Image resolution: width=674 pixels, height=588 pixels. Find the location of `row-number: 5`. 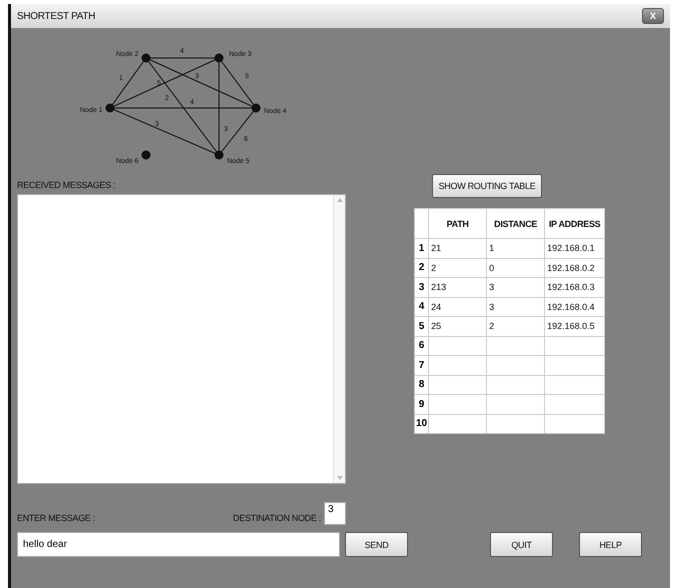

row-number: 5 is located at coordinates (421, 326).